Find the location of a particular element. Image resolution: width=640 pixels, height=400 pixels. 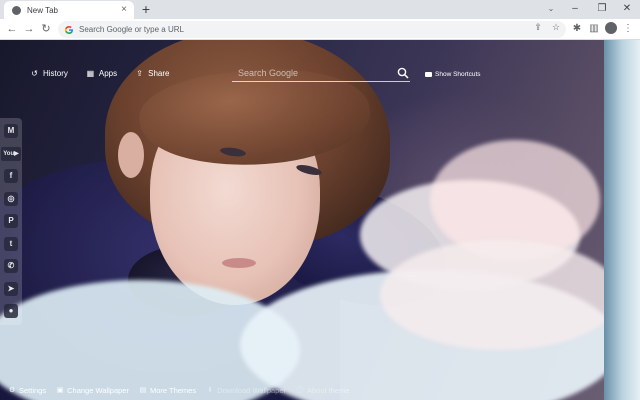

settings-label: Settings is located at coordinates (33, 390).